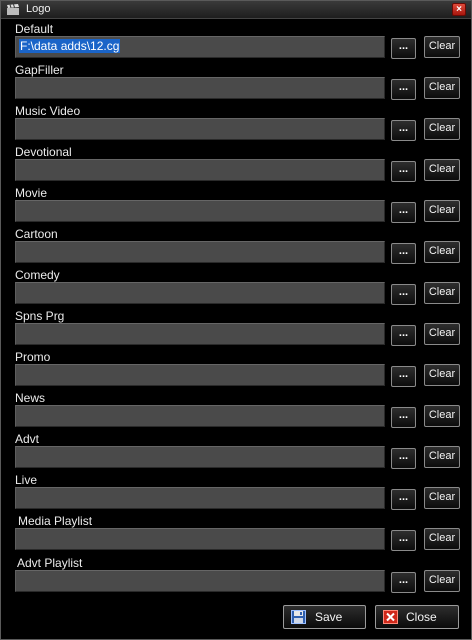 Image resolution: width=472 pixels, height=640 pixels. I want to click on logo-row-devotional: Devotional... Clear, so click(236, 164).